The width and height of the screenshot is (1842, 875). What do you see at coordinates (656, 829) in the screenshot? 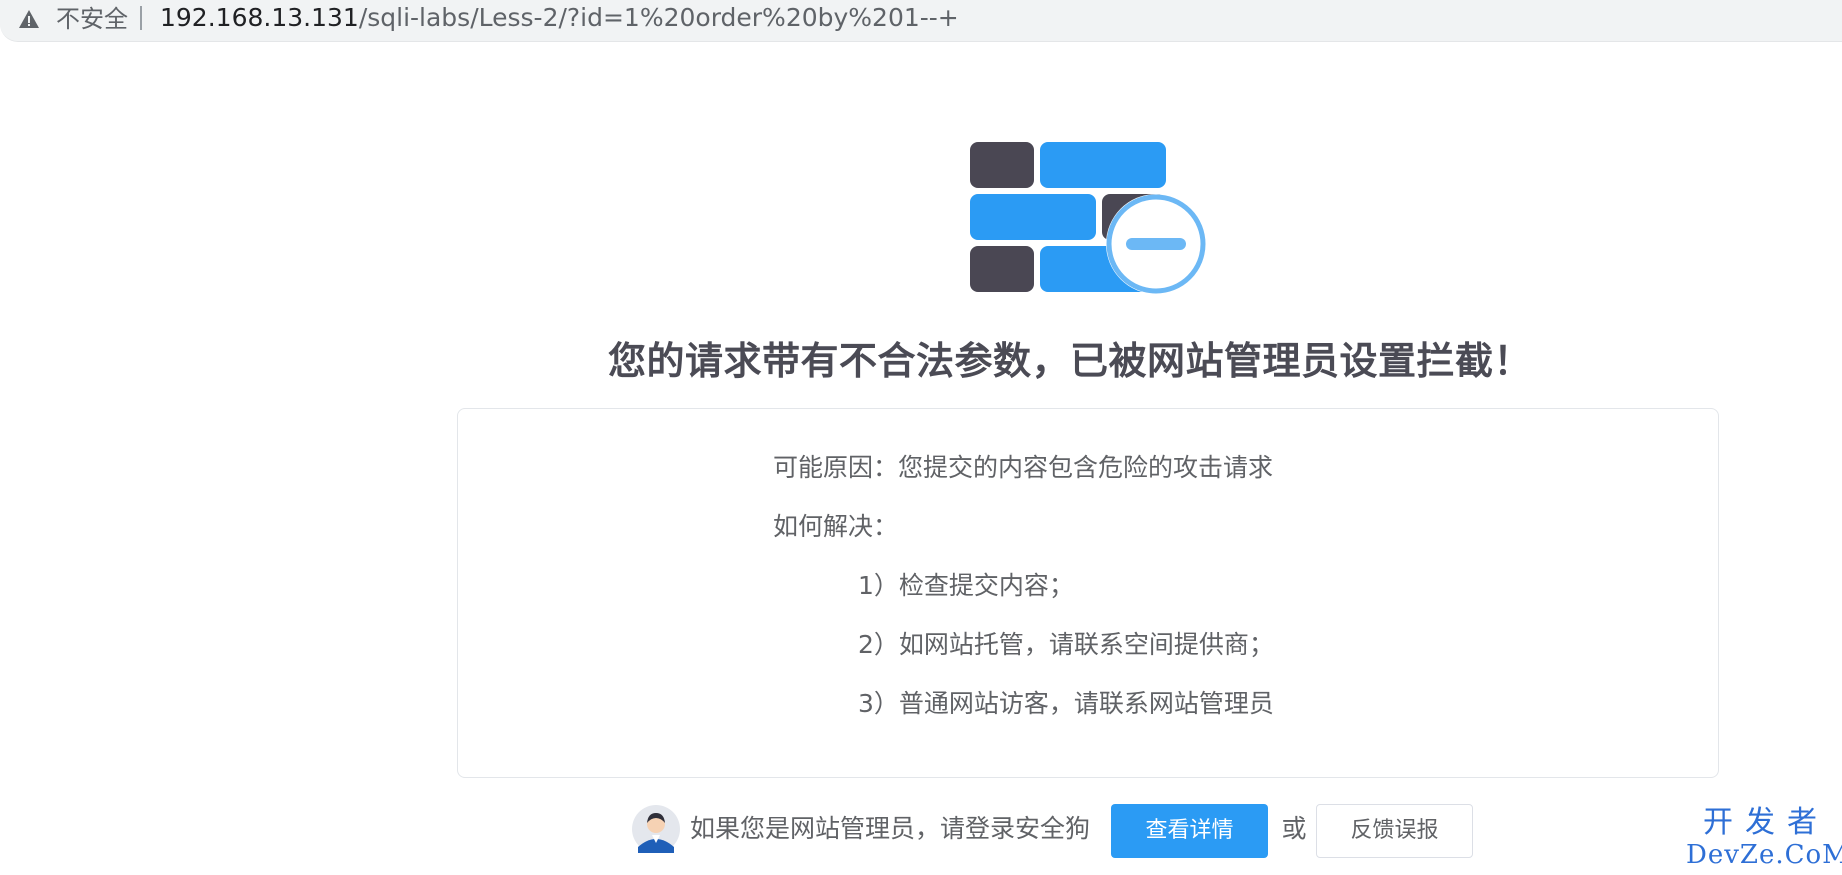
I see `admin-avatar-icon` at bounding box center [656, 829].